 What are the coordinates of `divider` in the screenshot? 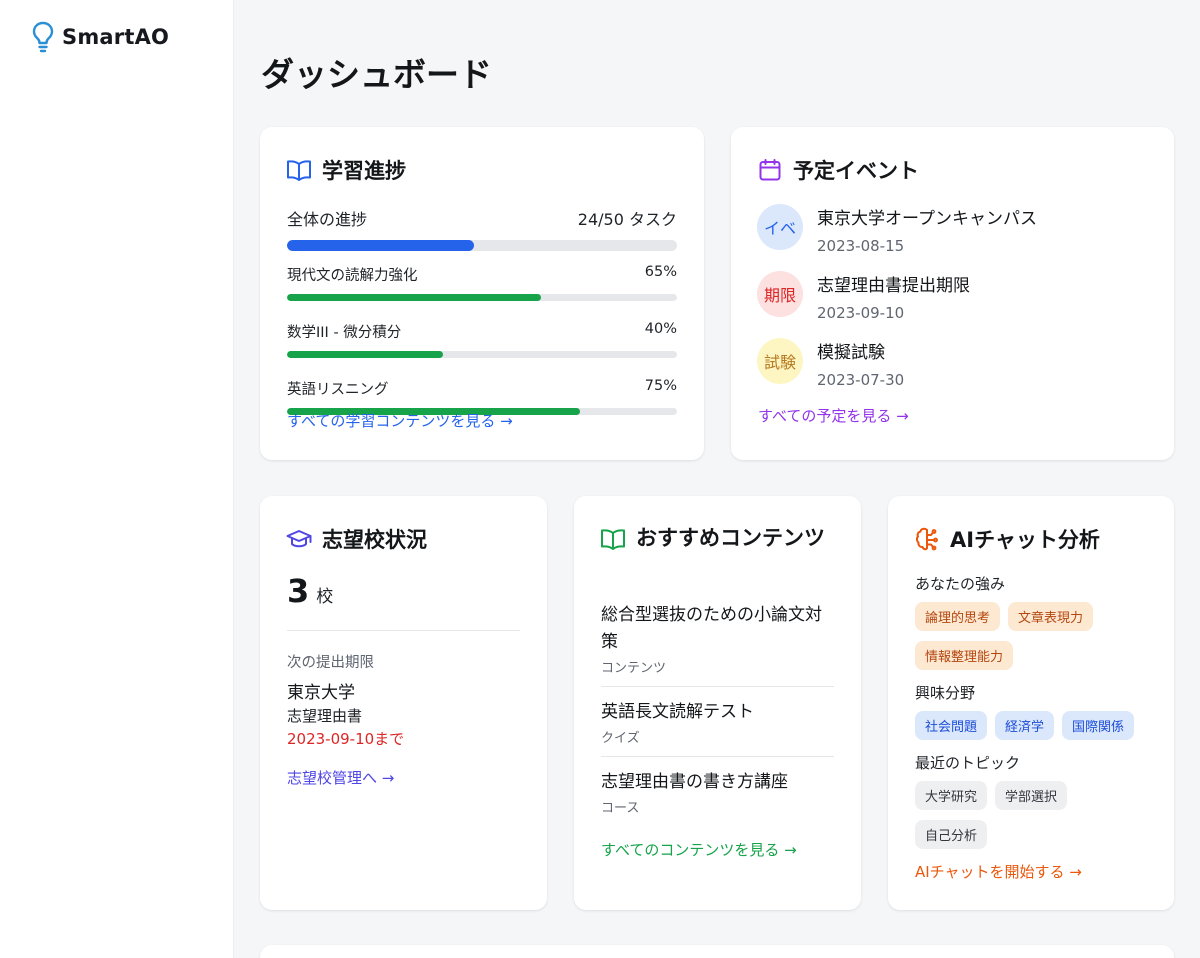 It's located at (403, 630).